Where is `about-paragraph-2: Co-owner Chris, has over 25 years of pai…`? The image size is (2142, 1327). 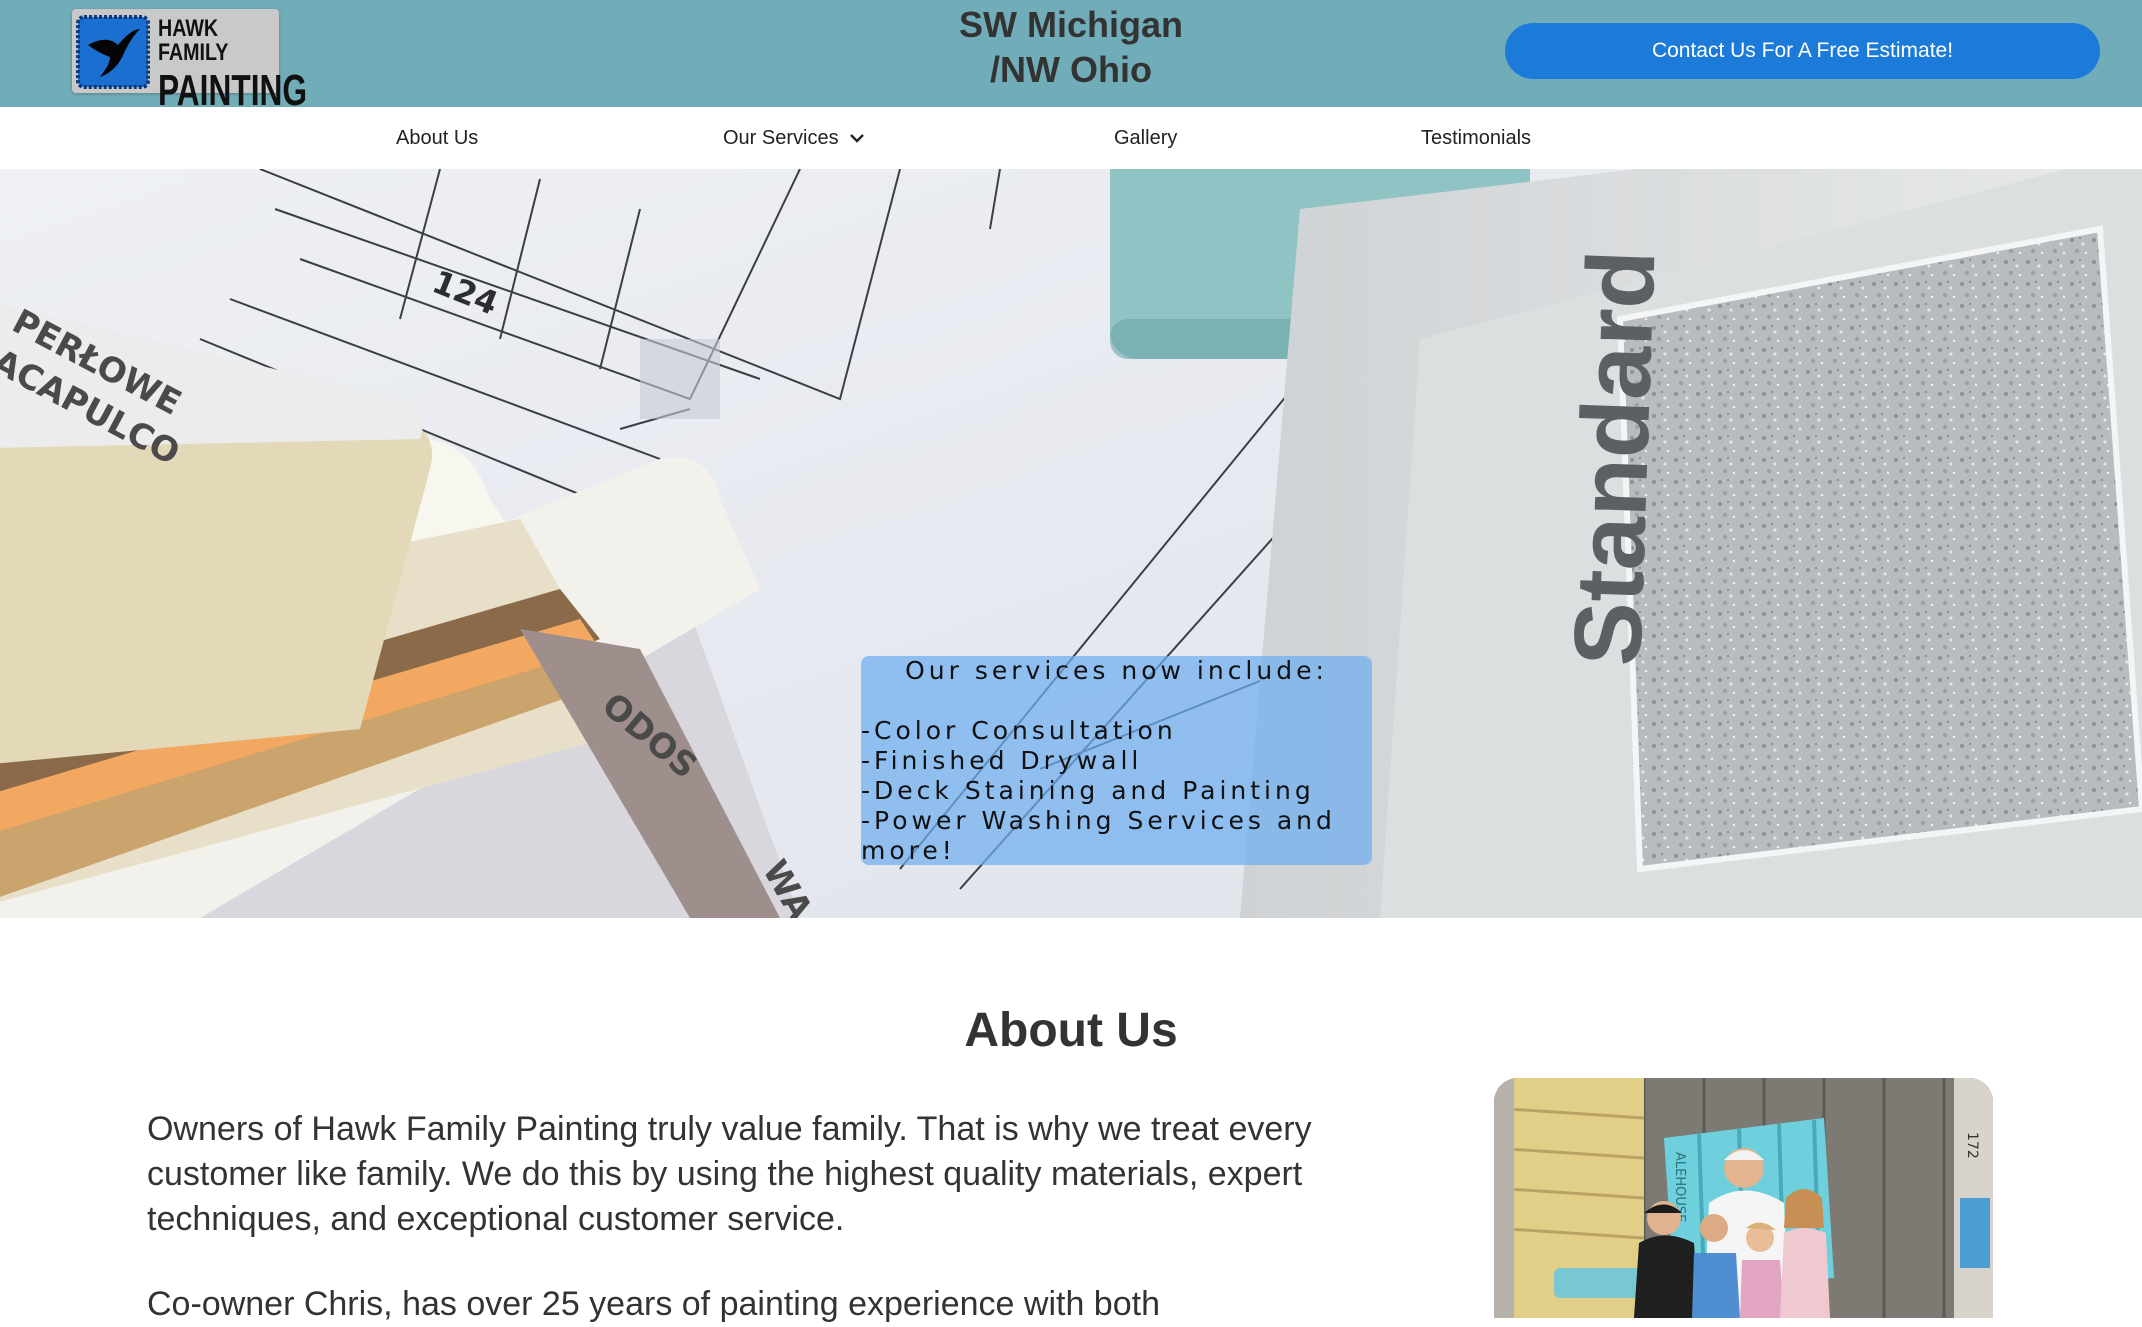 about-paragraph-2: Co-owner Chris, has over 25 years of pai… is located at coordinates (653, 1304).